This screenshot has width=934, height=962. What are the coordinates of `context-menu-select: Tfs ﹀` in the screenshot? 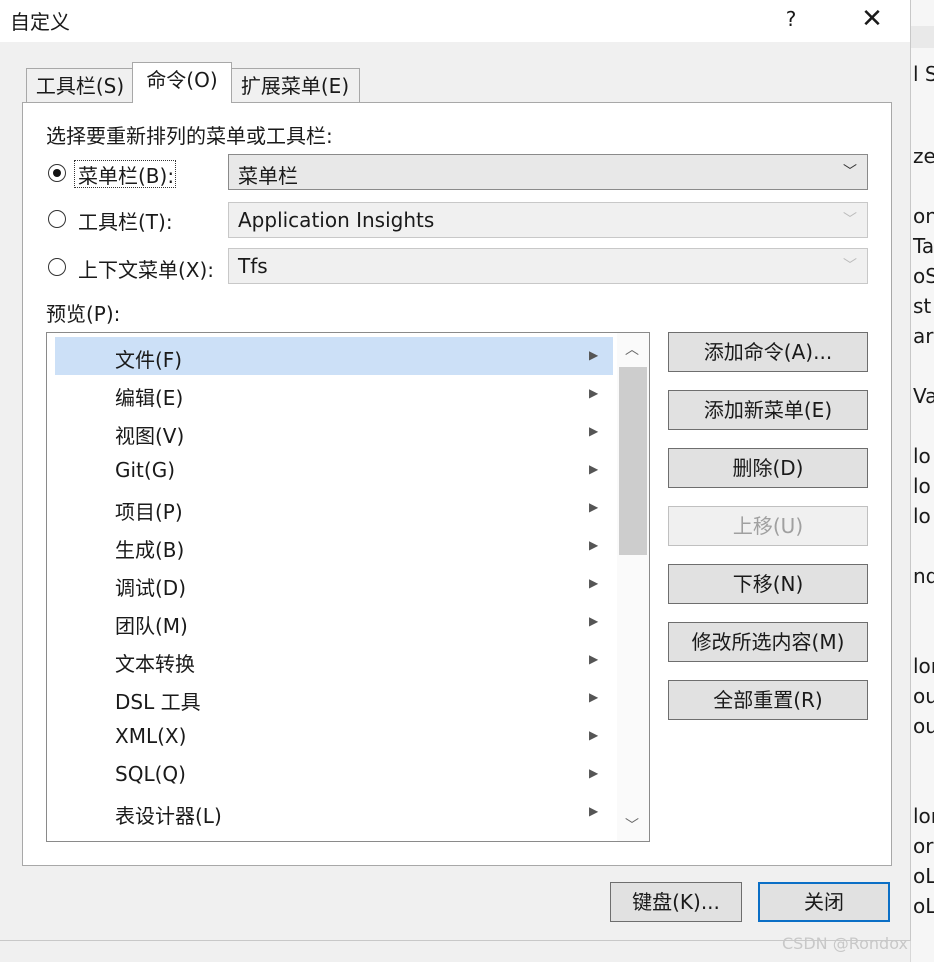 It's located at (548, 266).